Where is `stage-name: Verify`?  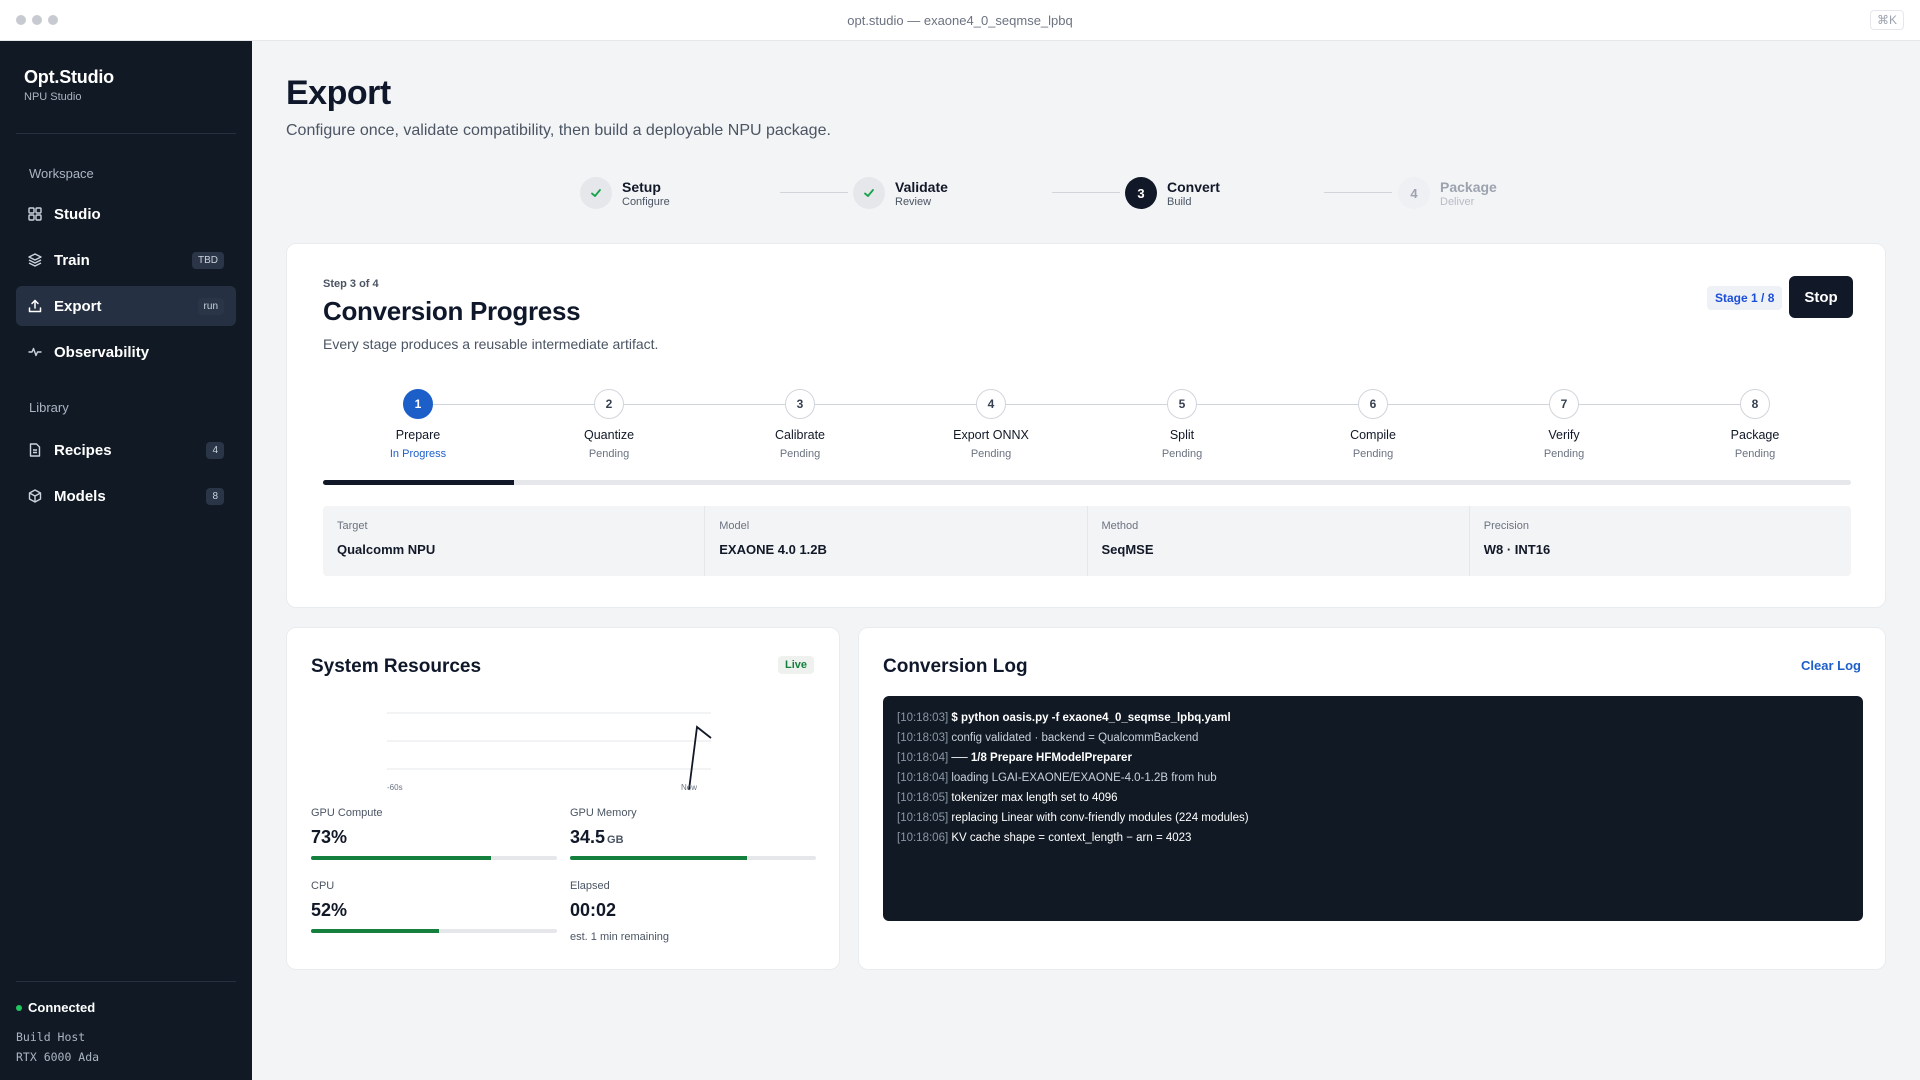
stage-name: Verify is located at coordinates (1564, 435).